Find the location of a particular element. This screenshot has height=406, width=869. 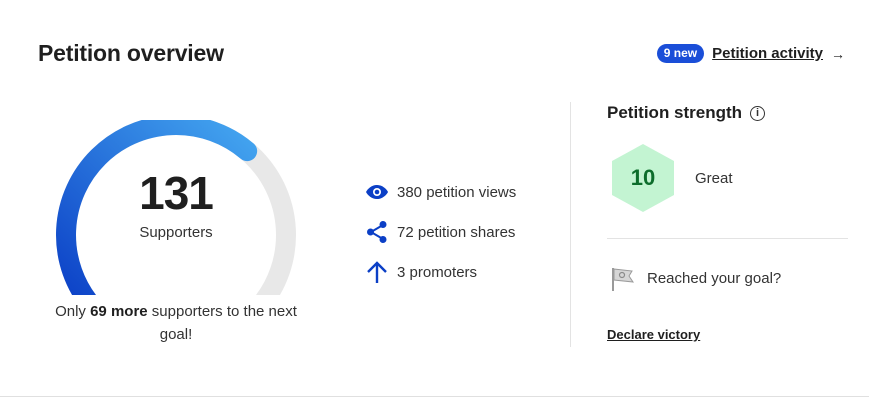

strength-score: 10 is located at coordinates (643, 177).